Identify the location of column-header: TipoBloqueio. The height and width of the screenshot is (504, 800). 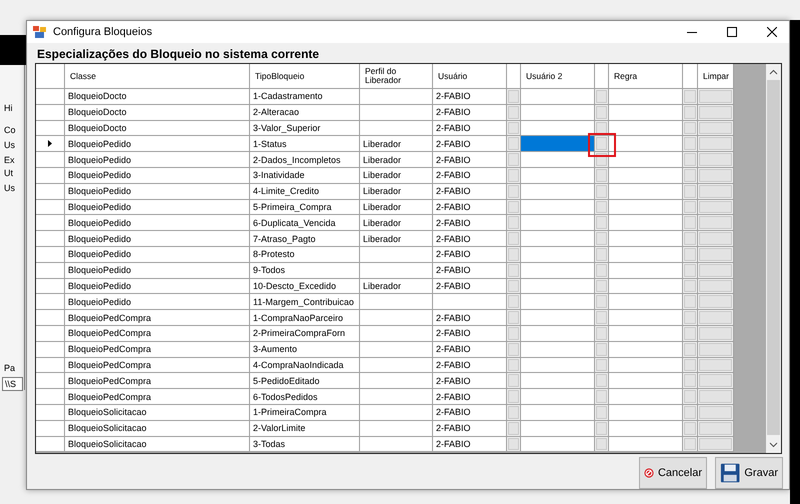
(305, 76).